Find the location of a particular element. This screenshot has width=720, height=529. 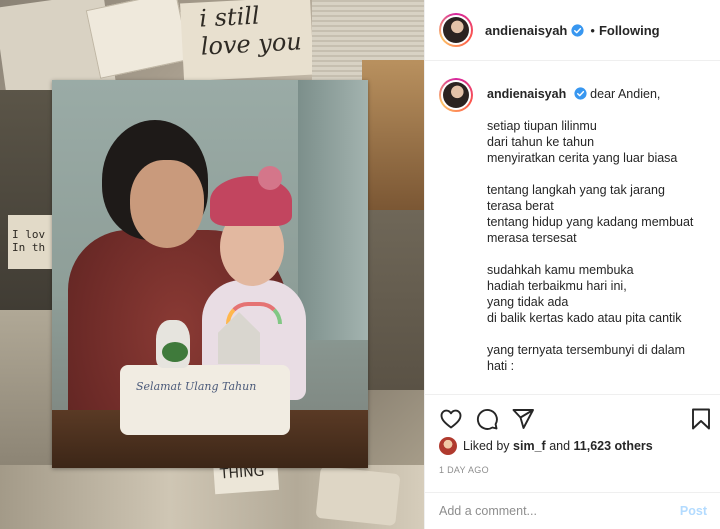

collage-tickets is located at coordinates (138, 39).